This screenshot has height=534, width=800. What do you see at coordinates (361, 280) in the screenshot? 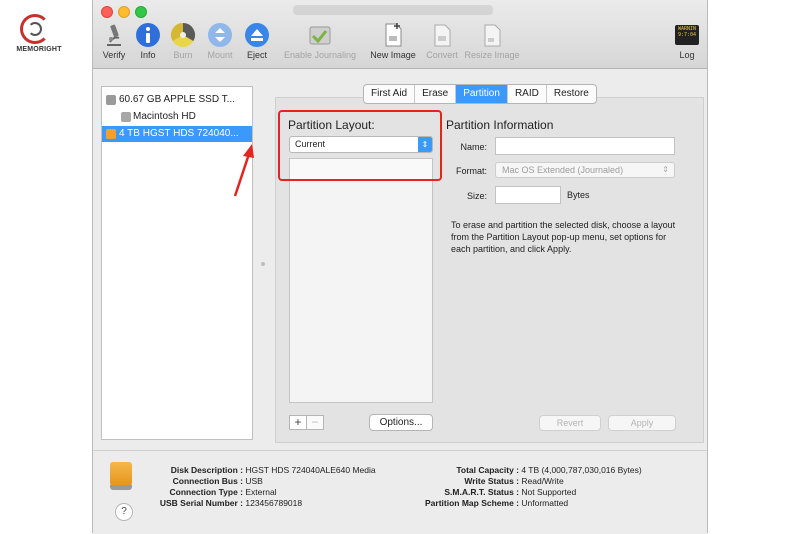
I see `partition-map-graph` at bounding box center [361, 280].